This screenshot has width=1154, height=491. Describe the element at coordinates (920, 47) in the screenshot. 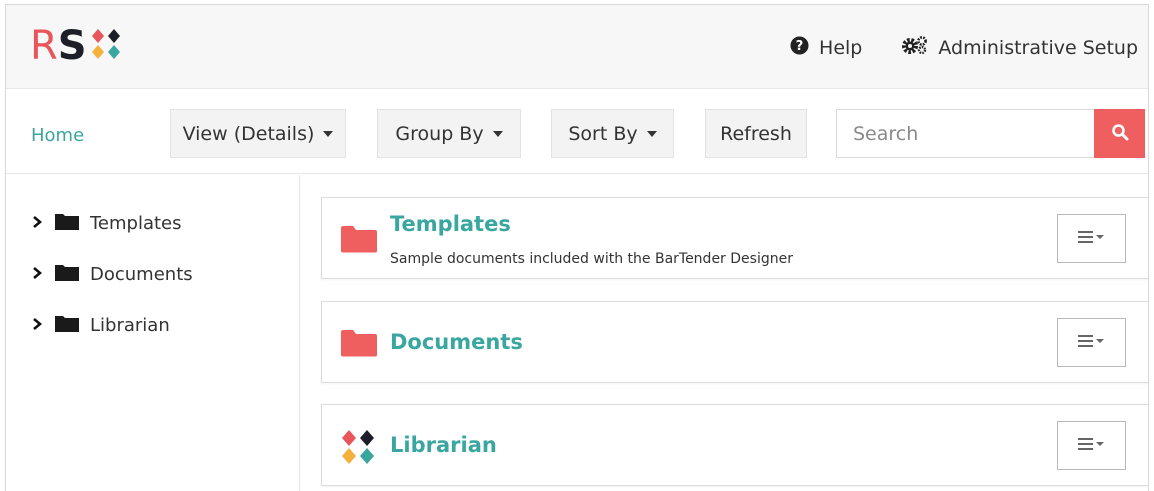

I see `gears-icon` at that location.